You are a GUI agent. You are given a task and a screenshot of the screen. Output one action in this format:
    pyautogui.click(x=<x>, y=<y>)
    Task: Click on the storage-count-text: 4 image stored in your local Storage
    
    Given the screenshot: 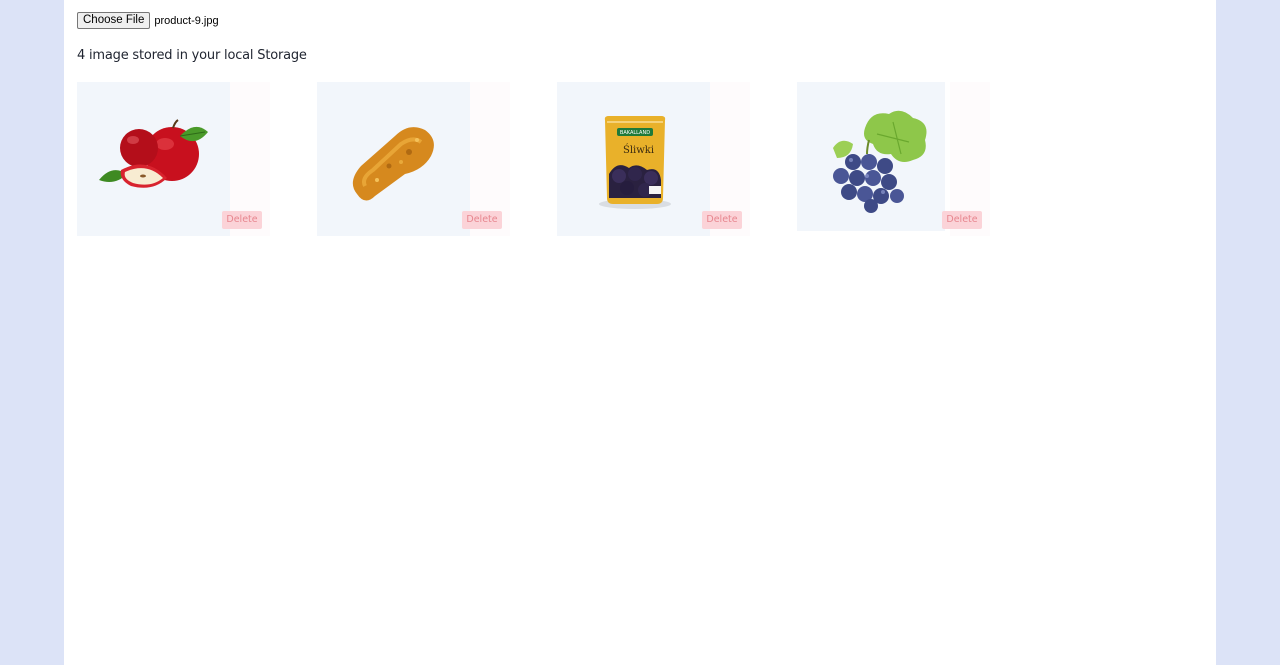 What is the action you would take?
    pyautogui.click(x=192, y=55)
    